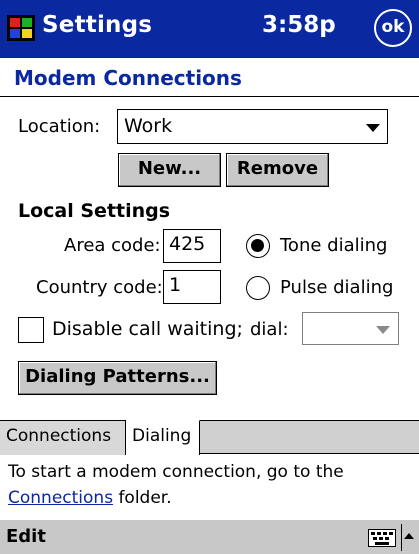 The width and height of the screenshot is (419, 554). Describe the element at coordinates (148, 126) in the screenshot. I see `location-value: Work` at that location.